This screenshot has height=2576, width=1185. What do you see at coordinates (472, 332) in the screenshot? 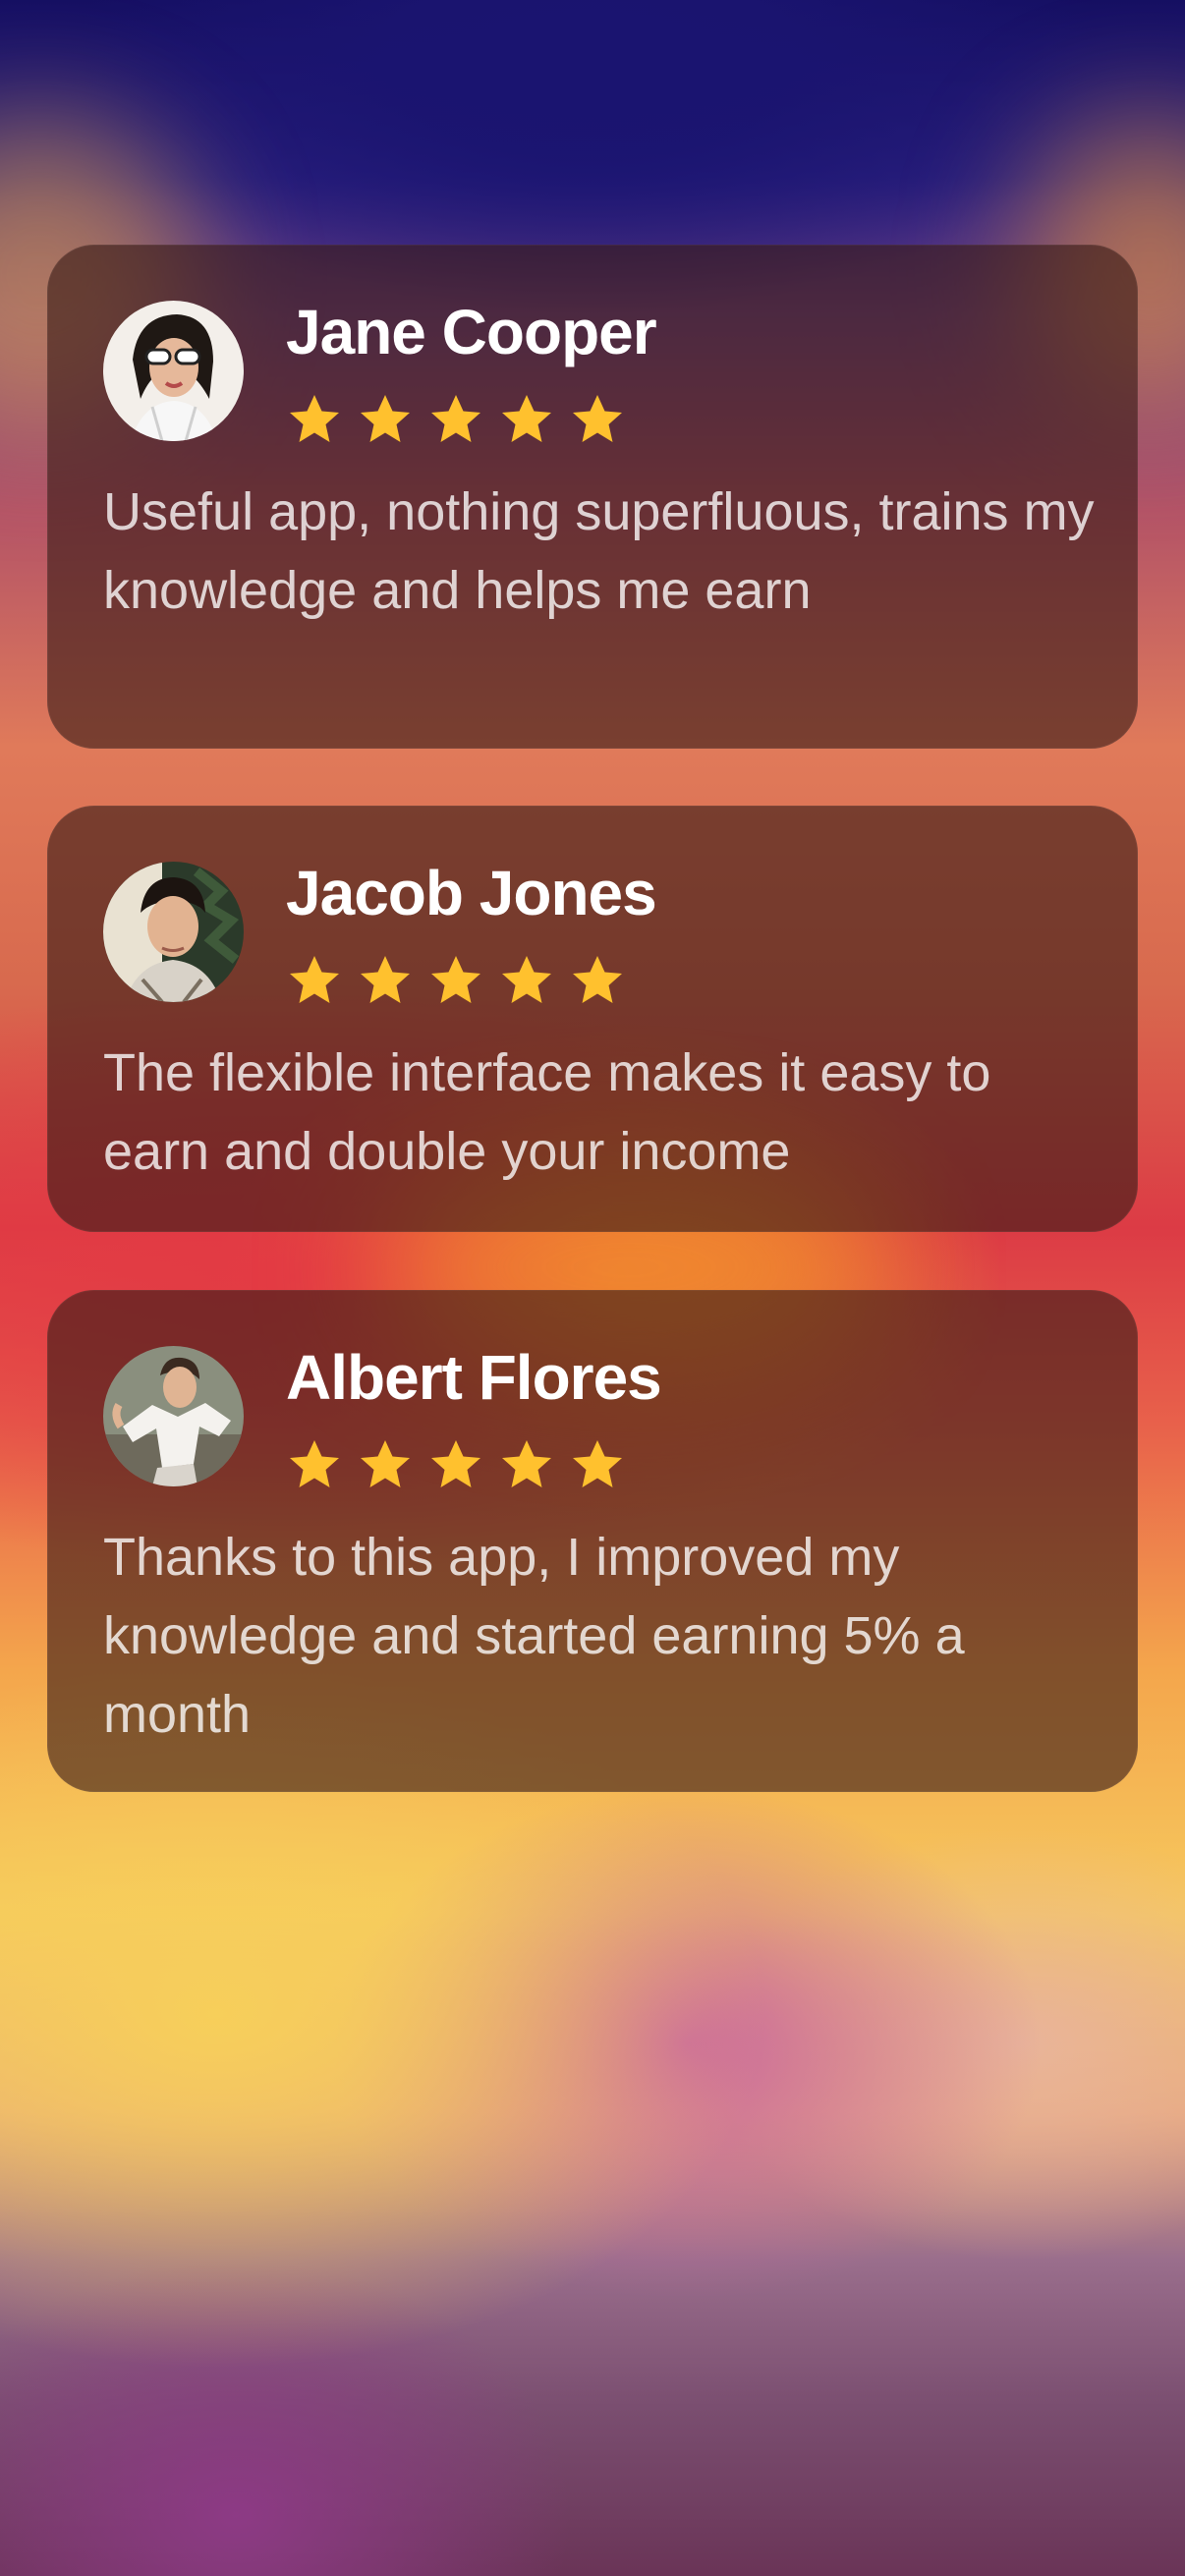
I see `reviewer-name: Jane Cooper` at bounding box center [472, 332].